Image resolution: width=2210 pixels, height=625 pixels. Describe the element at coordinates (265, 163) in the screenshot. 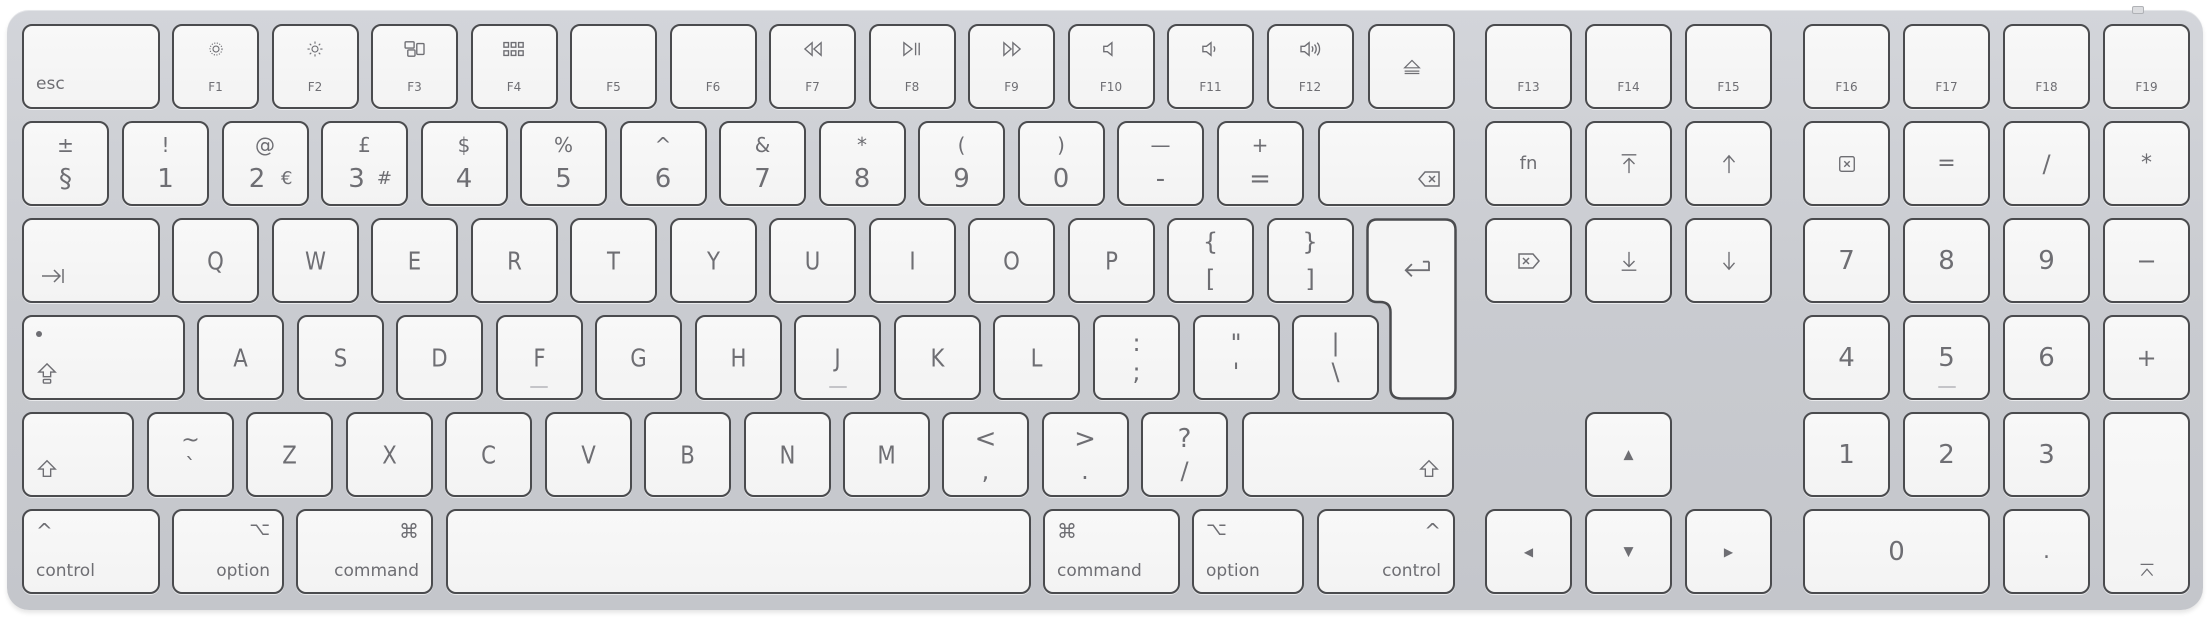

I see `key-2: @2 €` at that location.